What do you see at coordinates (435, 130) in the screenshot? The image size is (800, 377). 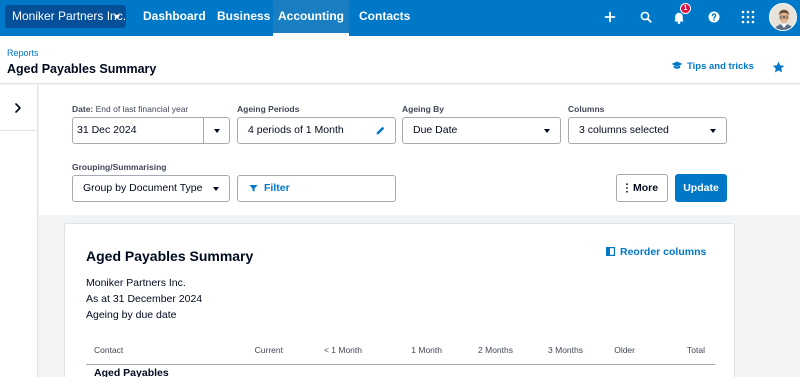 I see `ageing-by-value: Due Date` at bounding box center [435, 130].